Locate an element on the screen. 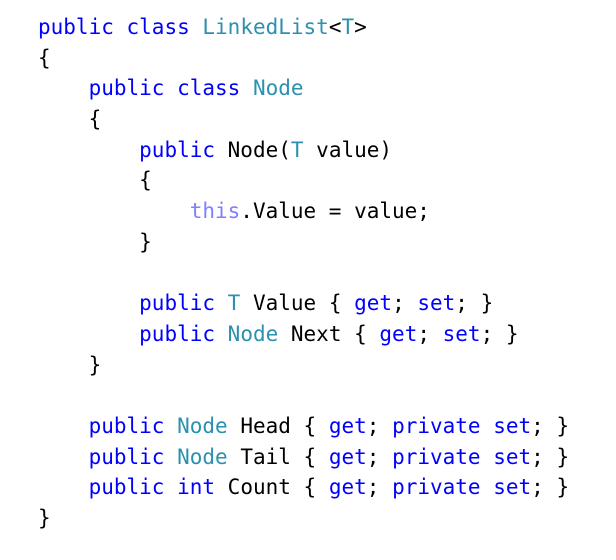 The height and width of the screenshot is (560, 616). code-token: Node( is located at coordinates (253, 149).